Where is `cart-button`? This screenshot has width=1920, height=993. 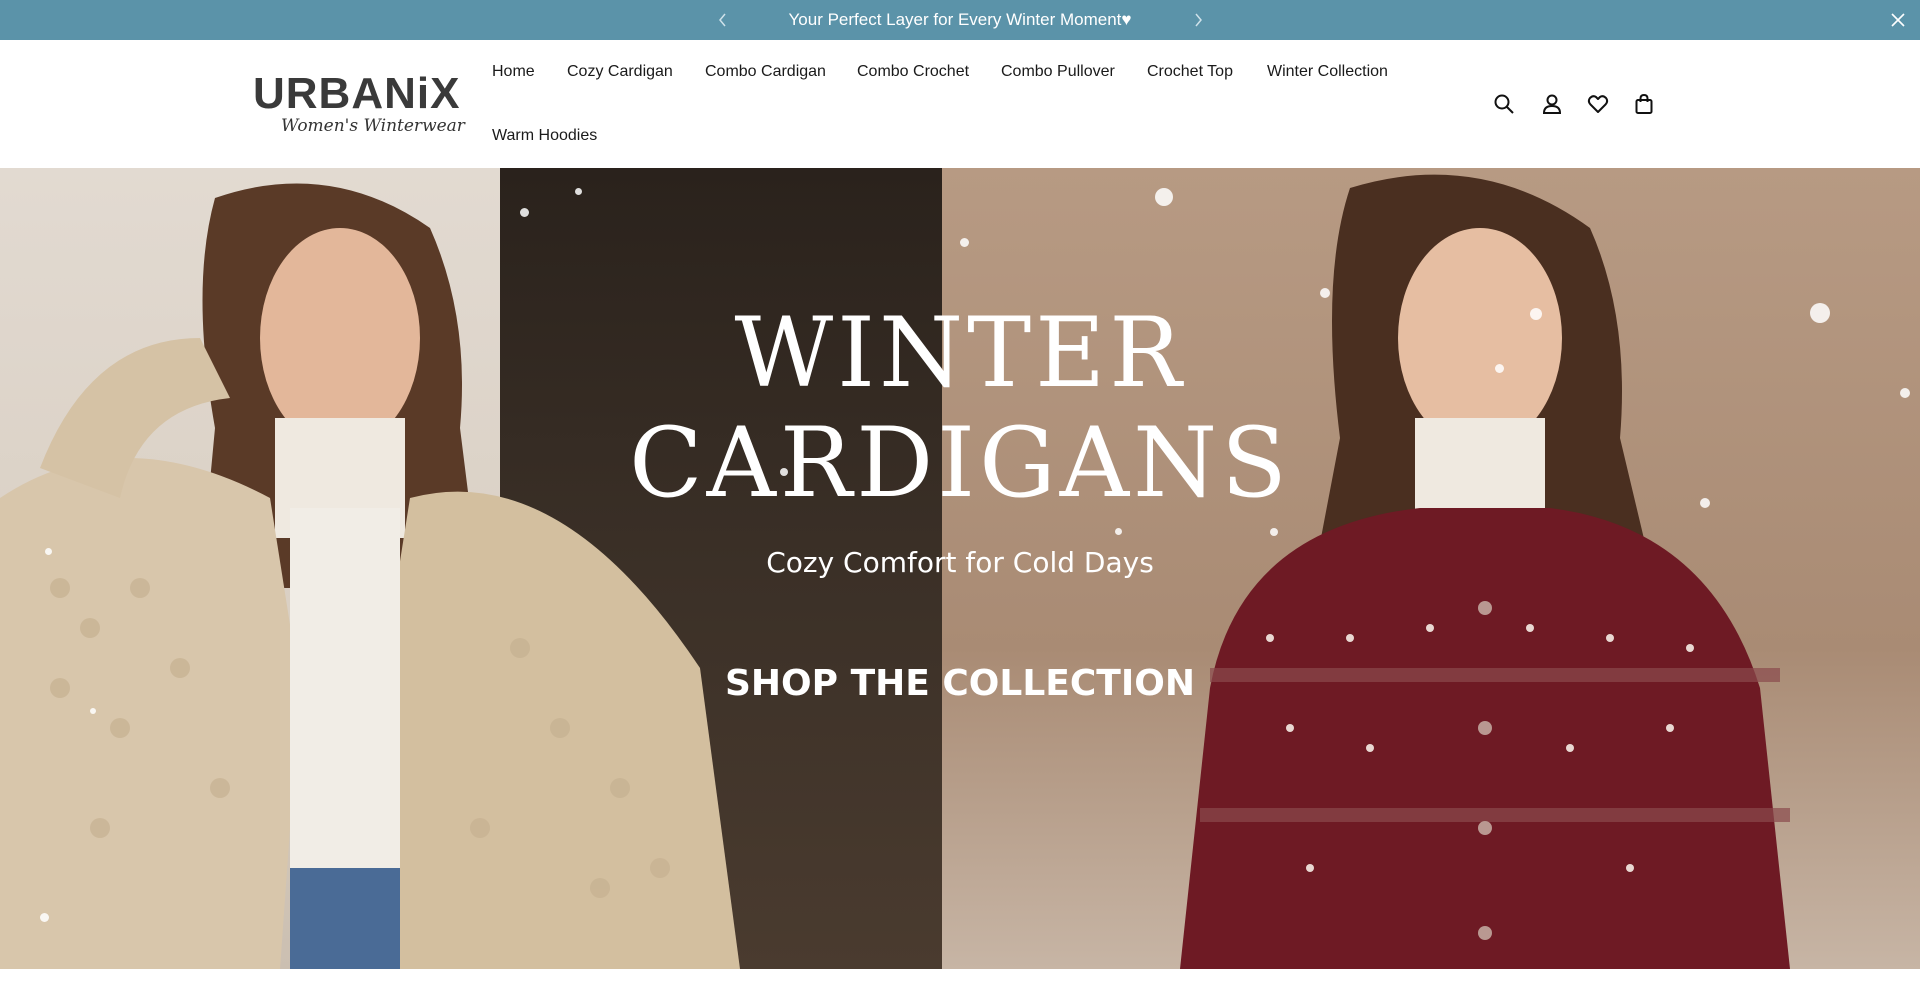
cart-button is located at coordinates (1644, 104).